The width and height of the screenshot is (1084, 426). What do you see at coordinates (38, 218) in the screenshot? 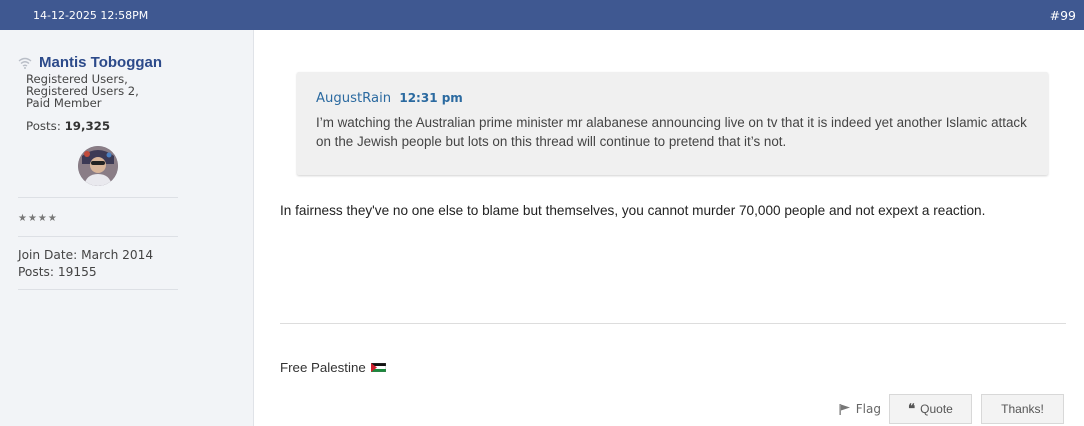
I see `user-rating-stars: ★★★★` at bounding box center [38, 218].